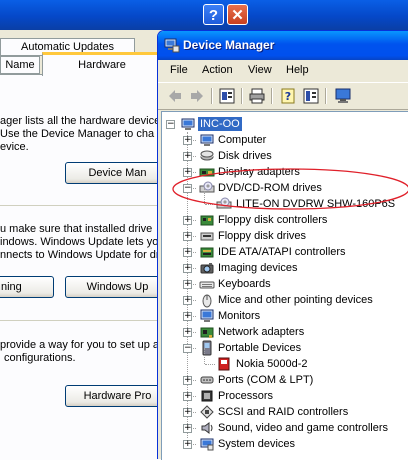  Describe the element at coordinates (239, 316) in the screenshot. I see `tree-item-label: Monitors` at that location.